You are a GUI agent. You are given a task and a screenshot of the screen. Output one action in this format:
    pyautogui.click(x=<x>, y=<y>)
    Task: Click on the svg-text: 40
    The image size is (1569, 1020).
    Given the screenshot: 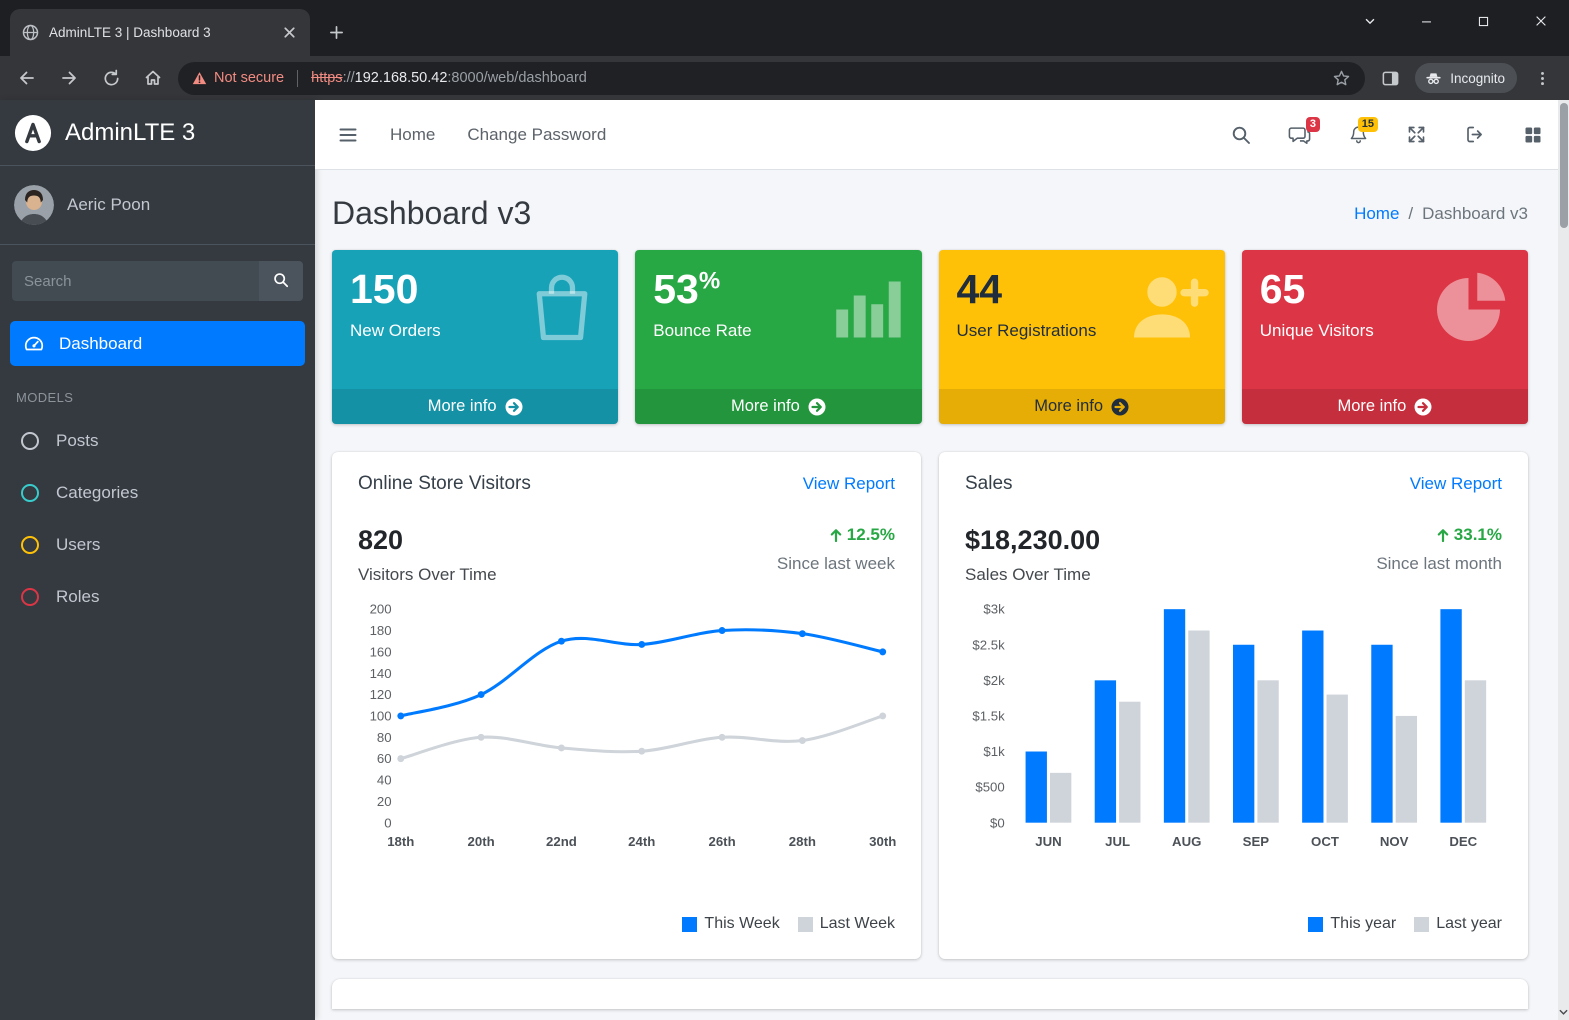 What is the action you would take?
    pyautogui.click(x=384, y=780)
    